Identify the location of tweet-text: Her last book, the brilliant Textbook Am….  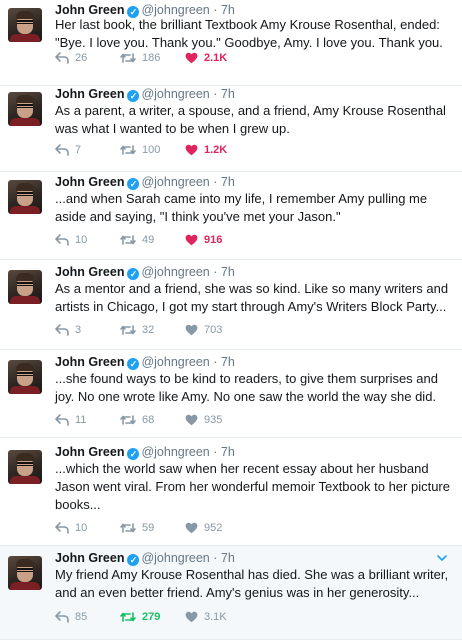
(249, 33).